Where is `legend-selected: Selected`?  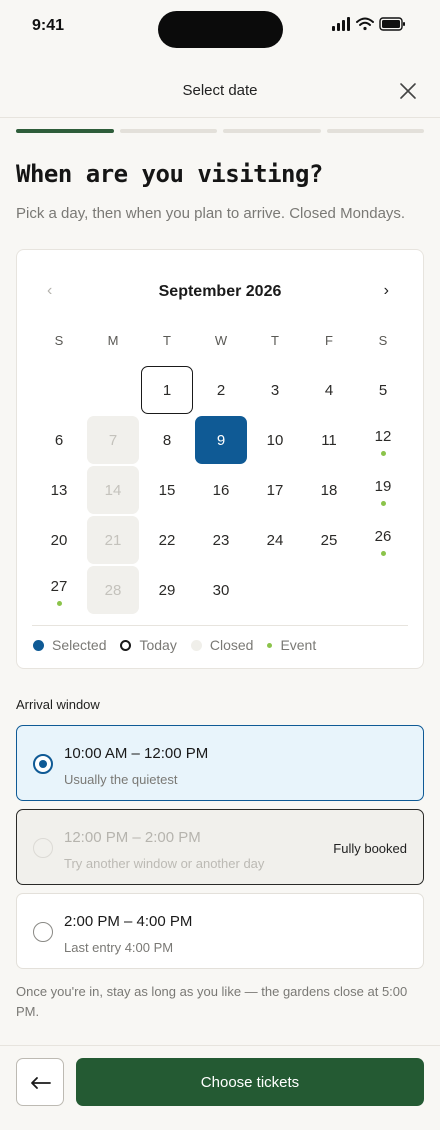
legend-selected: Selected is located at coordinates (69, 645).